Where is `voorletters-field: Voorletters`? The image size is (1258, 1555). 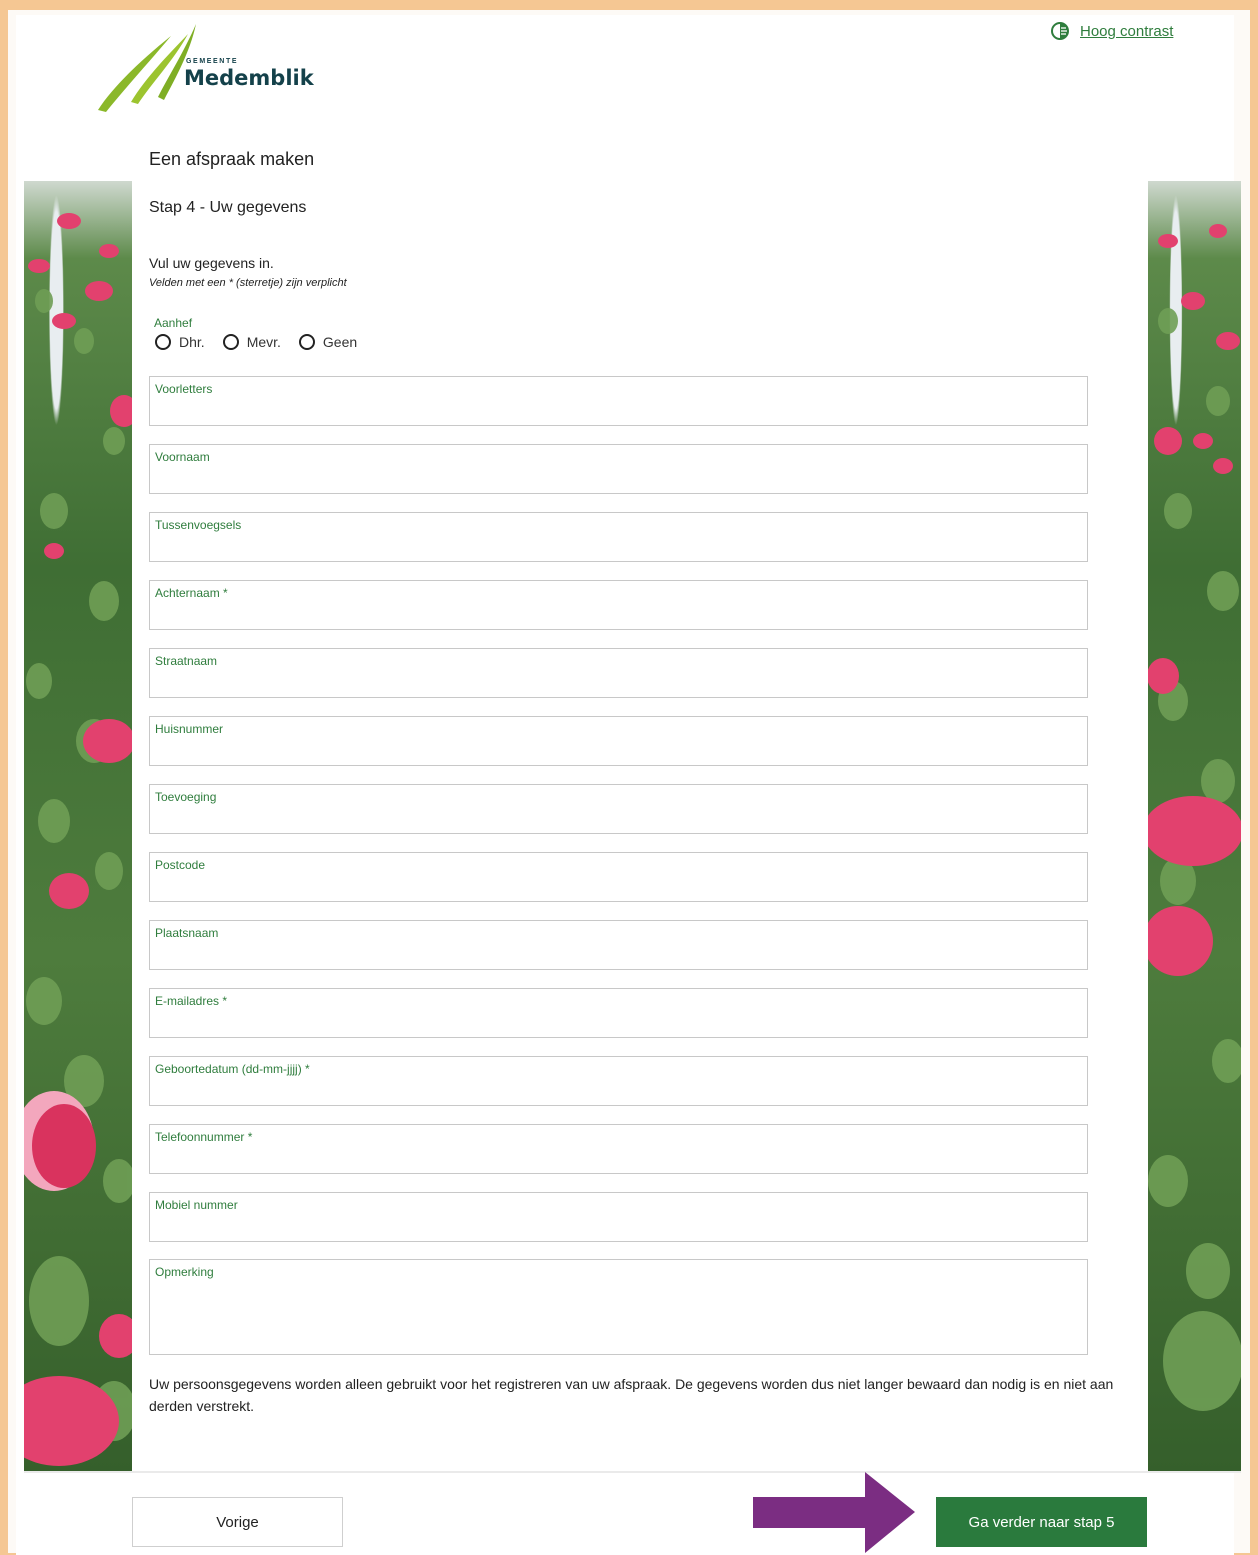 voorletters-field: Voorletters is located at coordinates (618, 401).